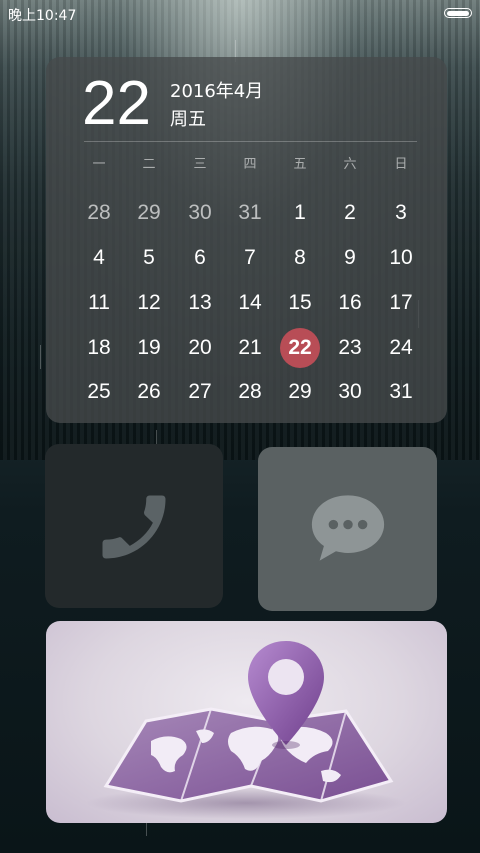 This screenshot has width=480, height=853. What do you see at coordinates (401, 348) in the screenshot?
I see `calendar-day-cell: 24` at bounding box center [401, 348].